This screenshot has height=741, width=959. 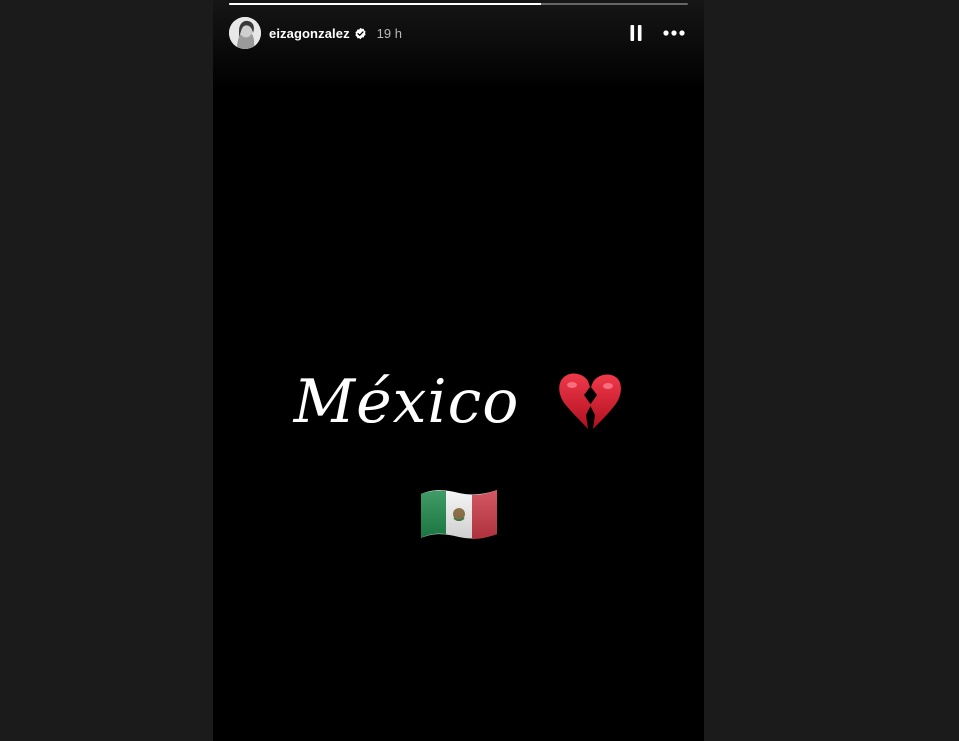 I want to click on verified-badge-icon, so click(x=360, y=33).